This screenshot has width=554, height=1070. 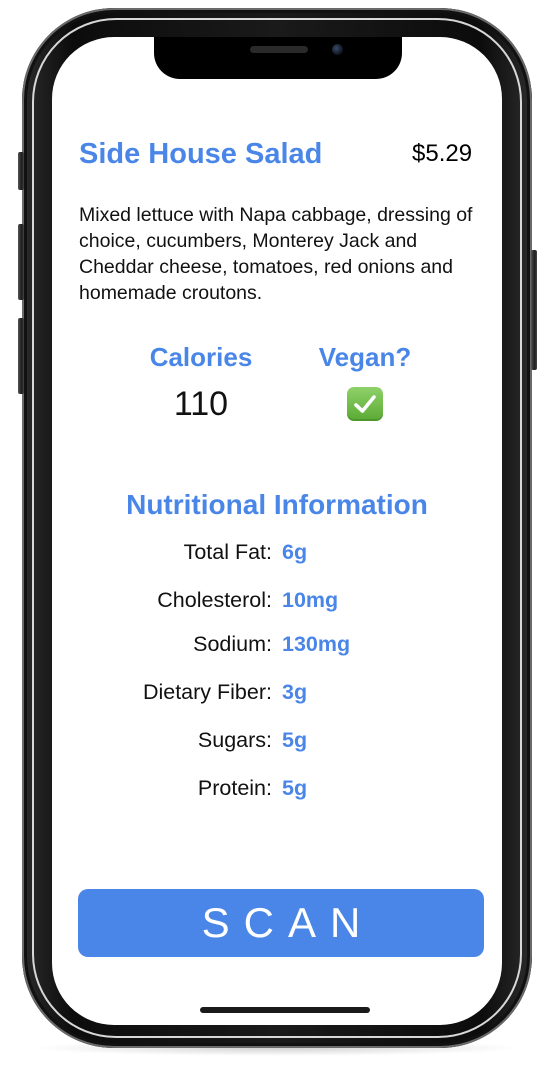 What do you see at coordinates (316, 644) in the screenshot?
I see `nutrition-value: 130mg` at bounding box center [316, 644].